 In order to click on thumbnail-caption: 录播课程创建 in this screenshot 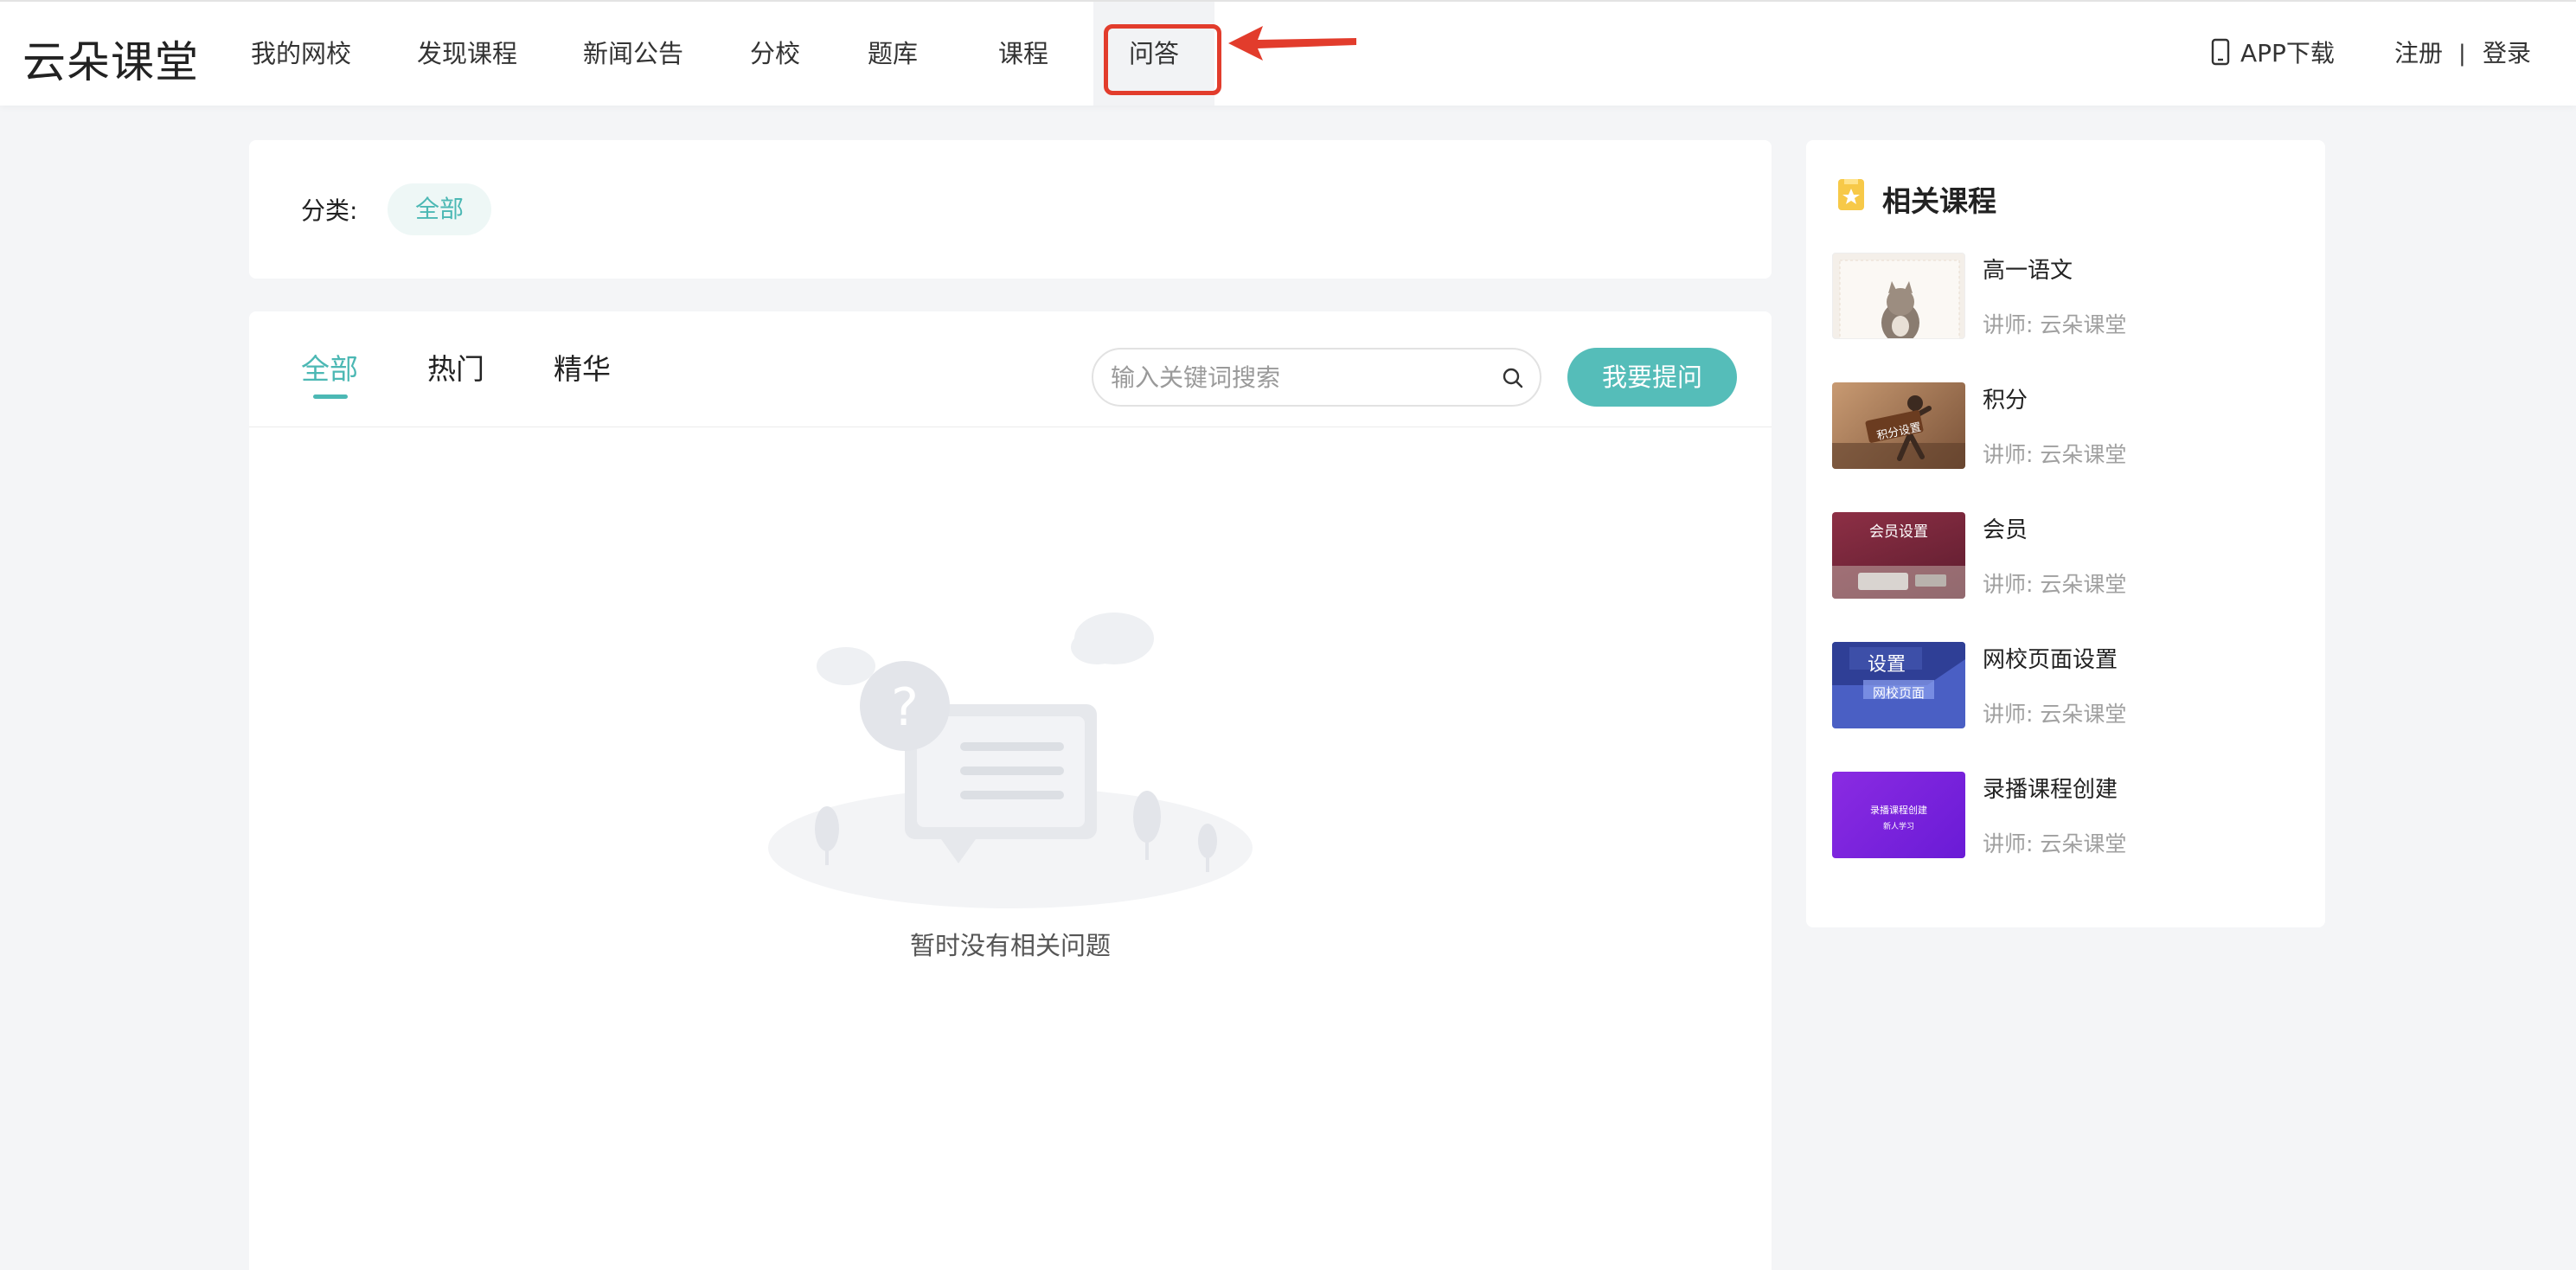, I will do `click(1898, 810)`.